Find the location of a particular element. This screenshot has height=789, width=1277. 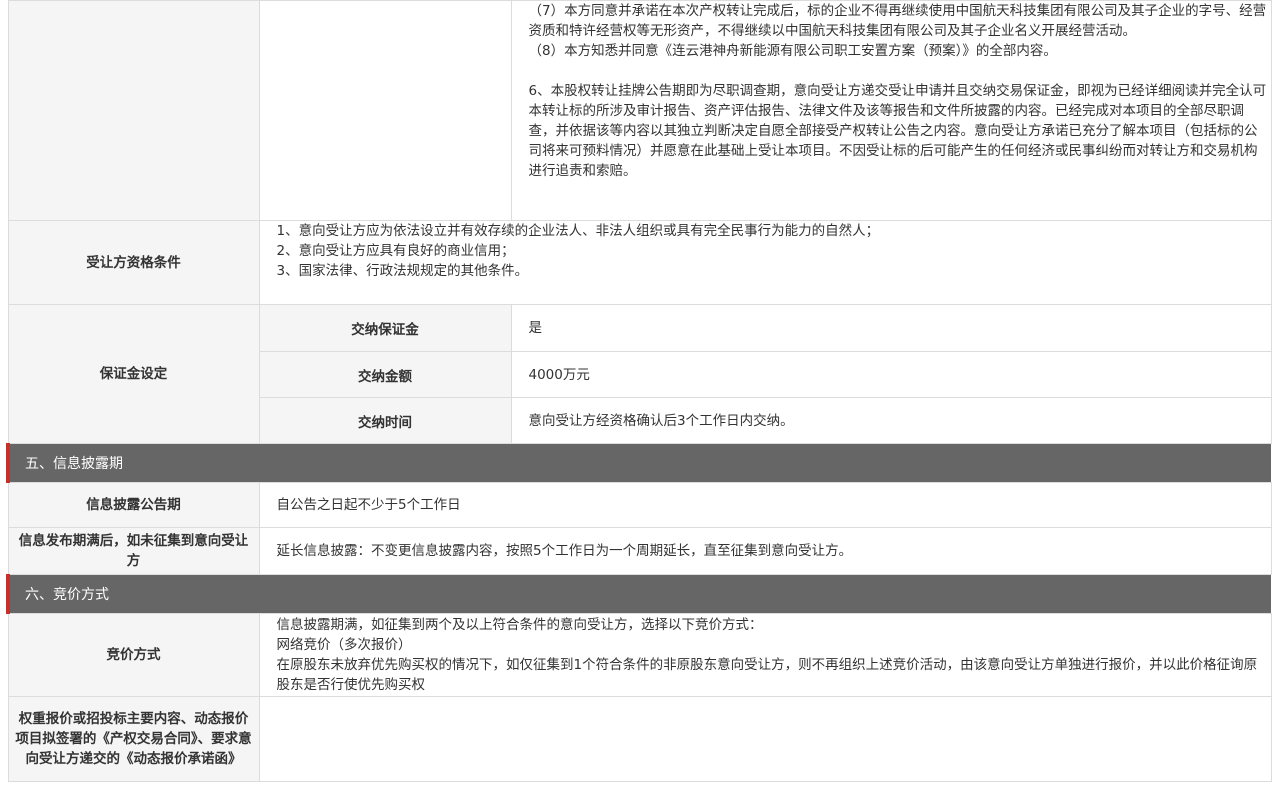

section-5-header: 五、信息披露期 is located at coordinates (638, 463).